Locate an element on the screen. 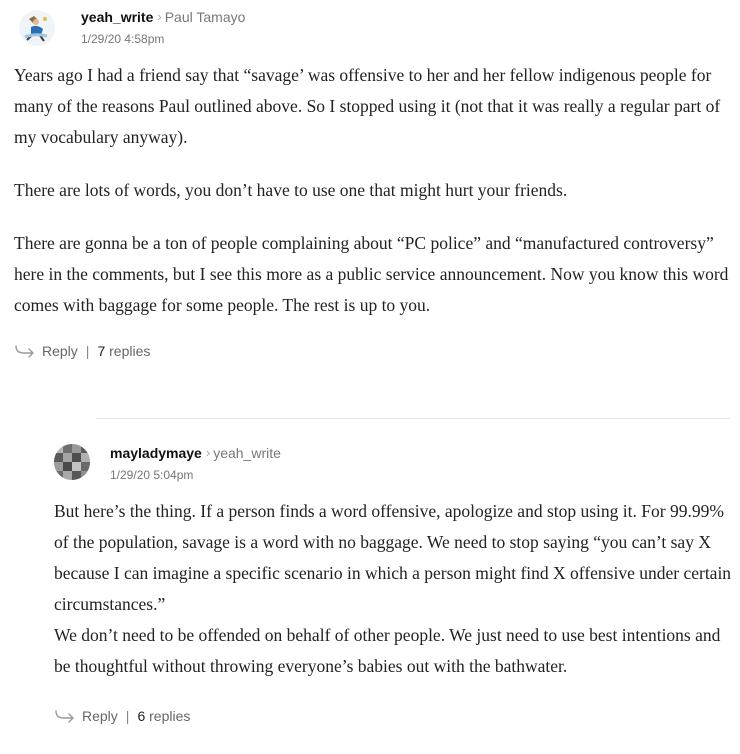  avatar-pixelated-icon is located at coordinates (72, 462).